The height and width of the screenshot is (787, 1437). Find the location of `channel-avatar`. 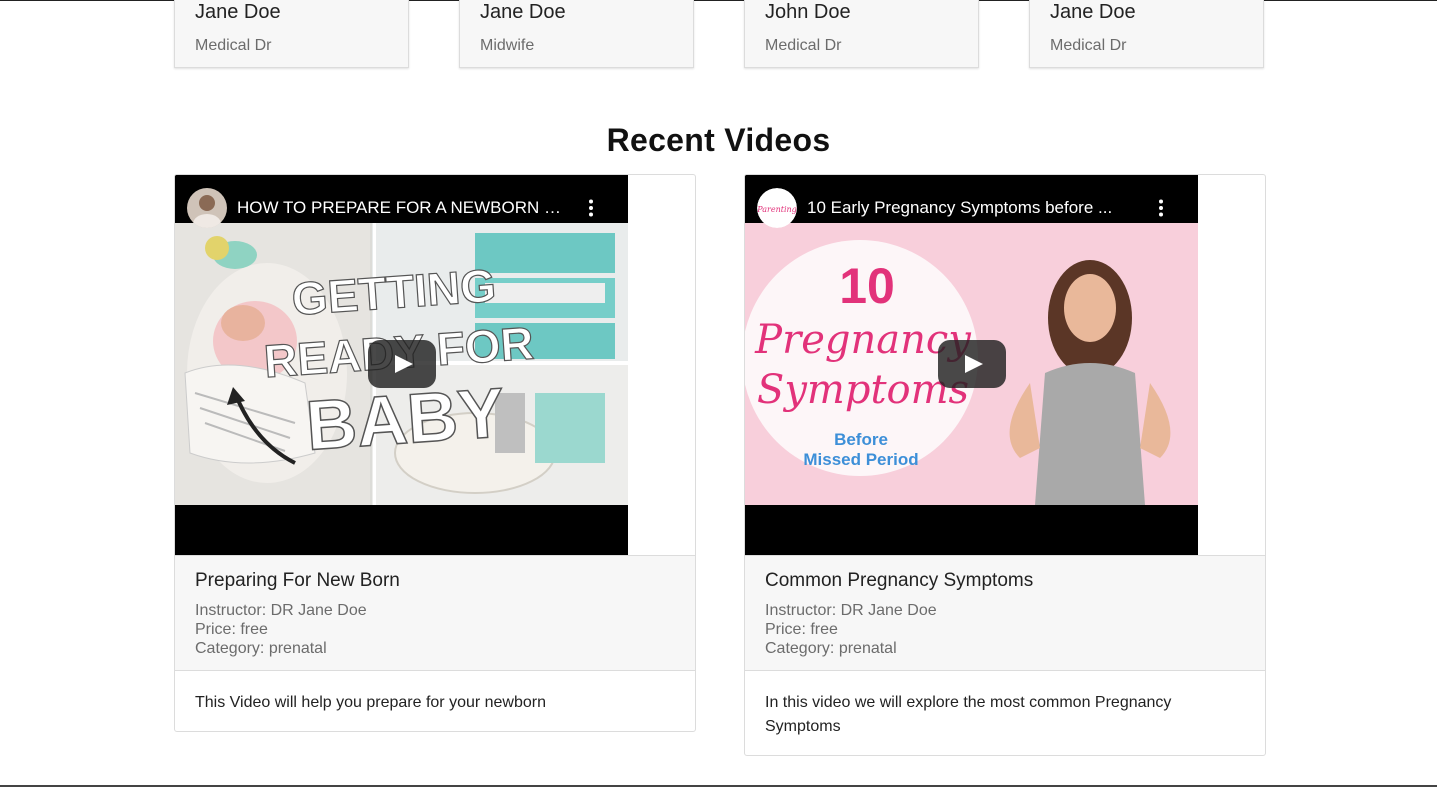

channel-avatar is located at coordinates (207, 208).